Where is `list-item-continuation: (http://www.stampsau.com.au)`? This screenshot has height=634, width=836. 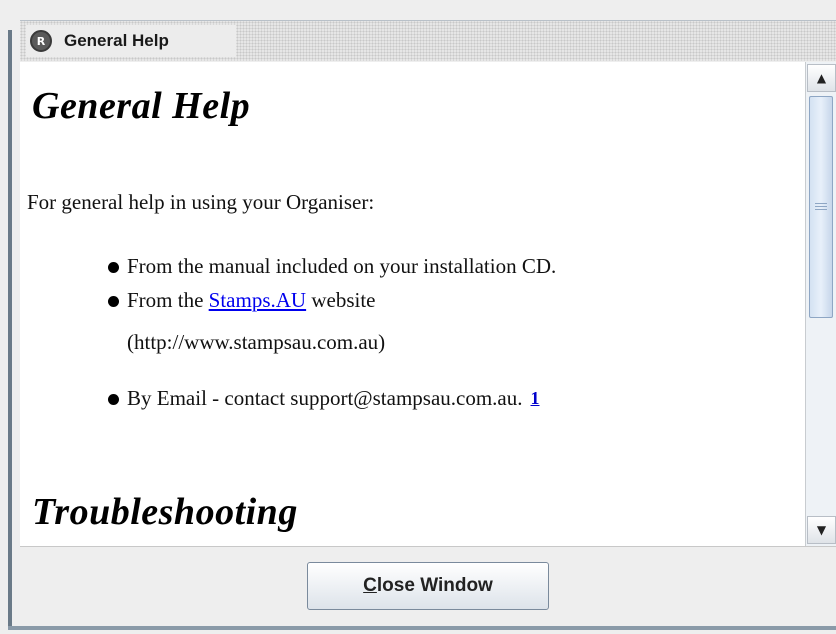
list-item-continuation: (http://www.stampsau.com.au) is located at coordinates (256, 342).